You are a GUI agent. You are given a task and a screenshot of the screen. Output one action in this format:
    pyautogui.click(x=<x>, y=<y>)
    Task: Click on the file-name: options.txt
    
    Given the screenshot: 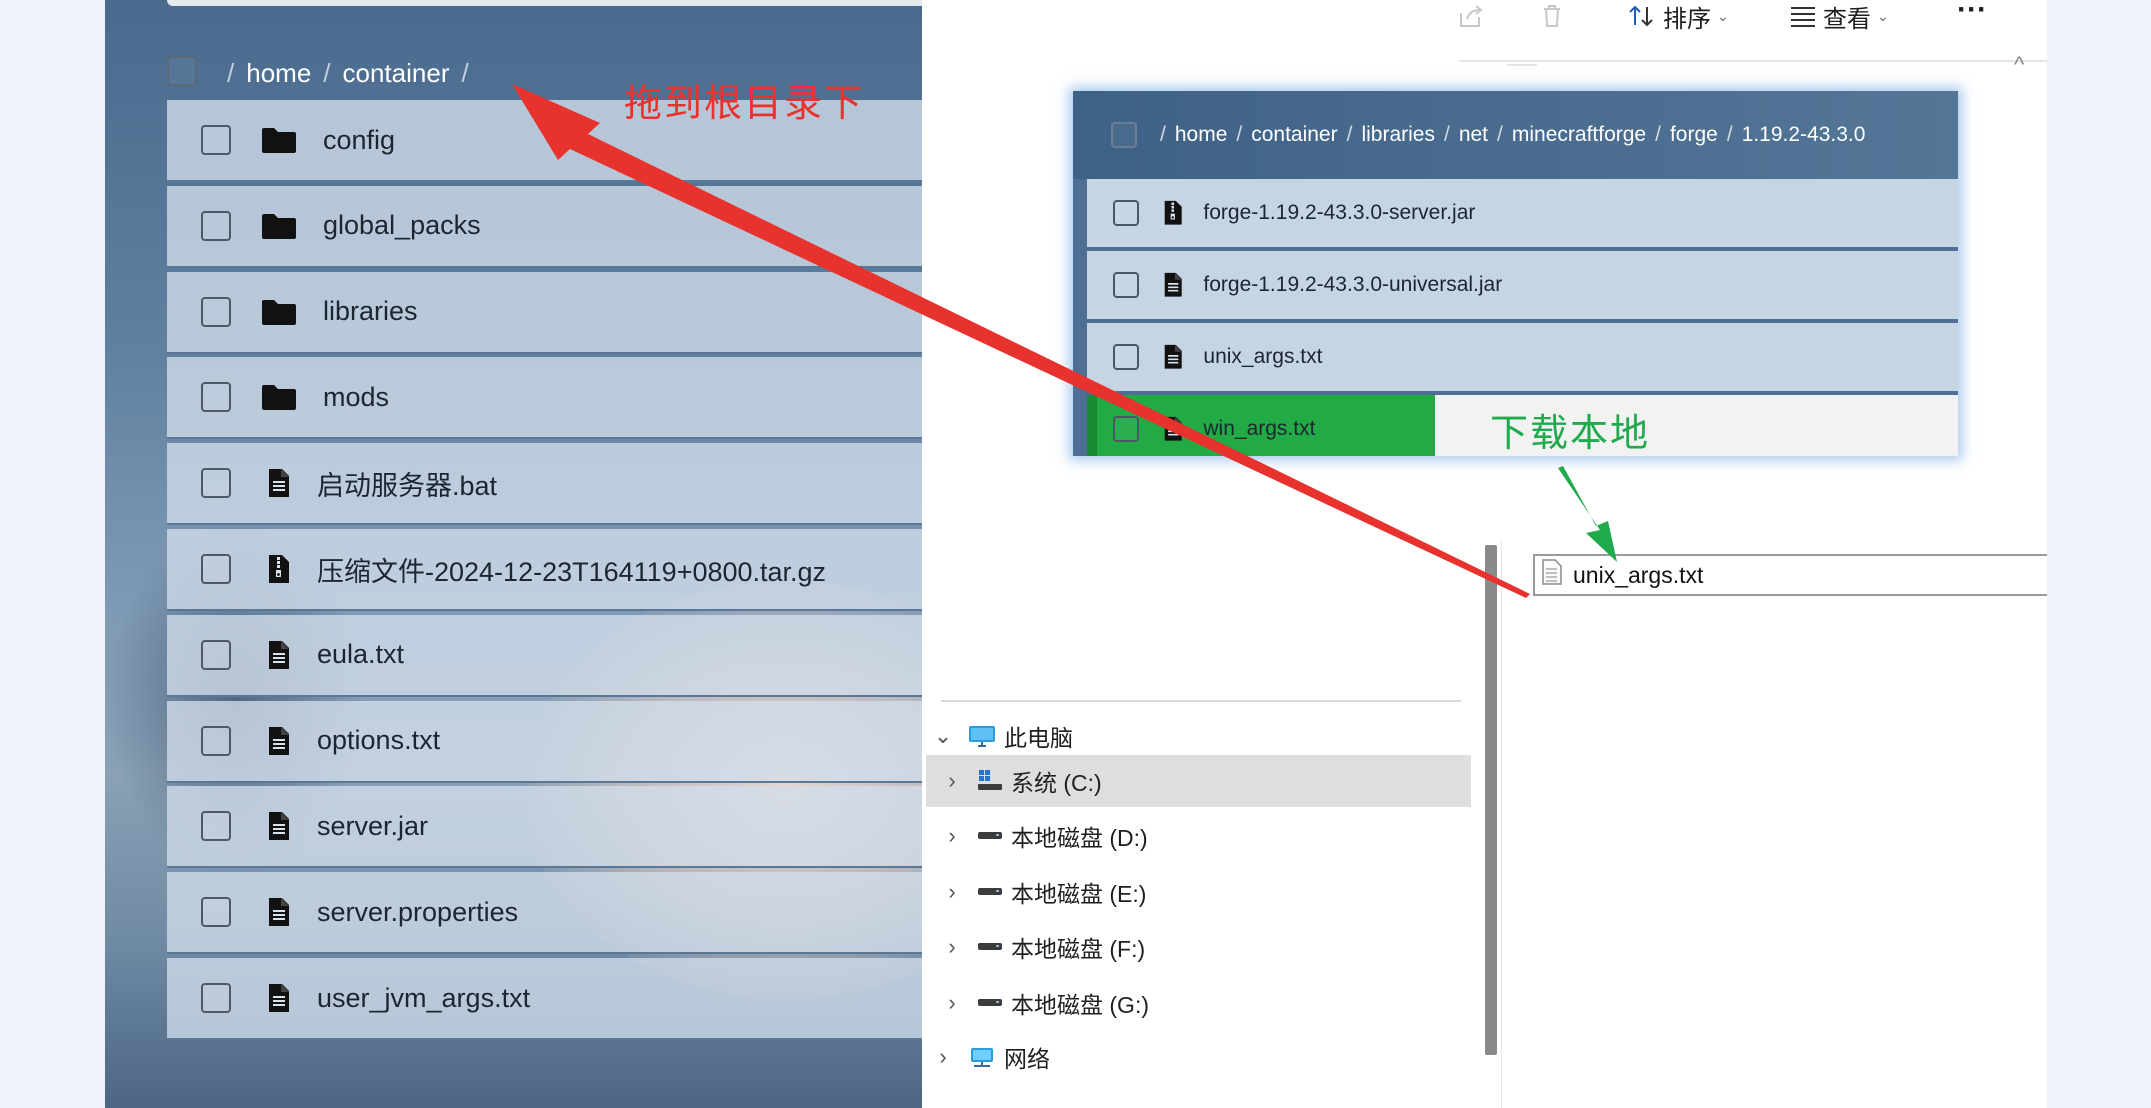 What is the action you would take?
    pyautogui.click(x=378, y=740)
    